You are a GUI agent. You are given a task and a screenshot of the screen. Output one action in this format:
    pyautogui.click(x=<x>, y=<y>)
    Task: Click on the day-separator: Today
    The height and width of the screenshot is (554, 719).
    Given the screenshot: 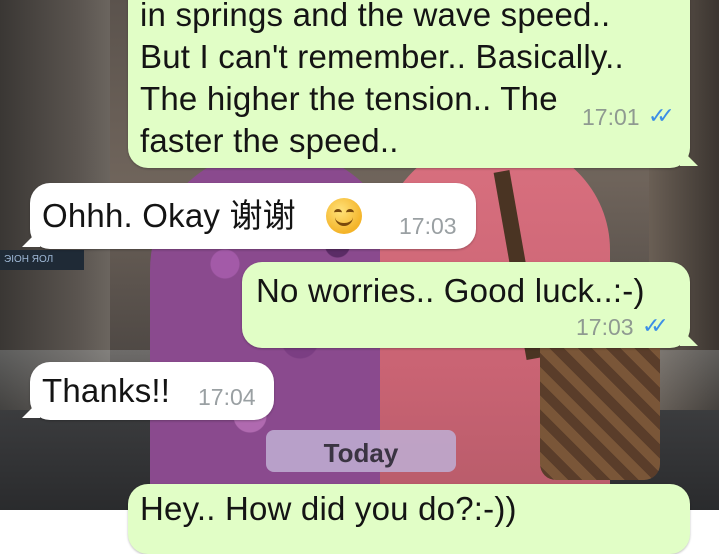 What is the action you would take?
    pyautogui.click(x=361, y=451)
    